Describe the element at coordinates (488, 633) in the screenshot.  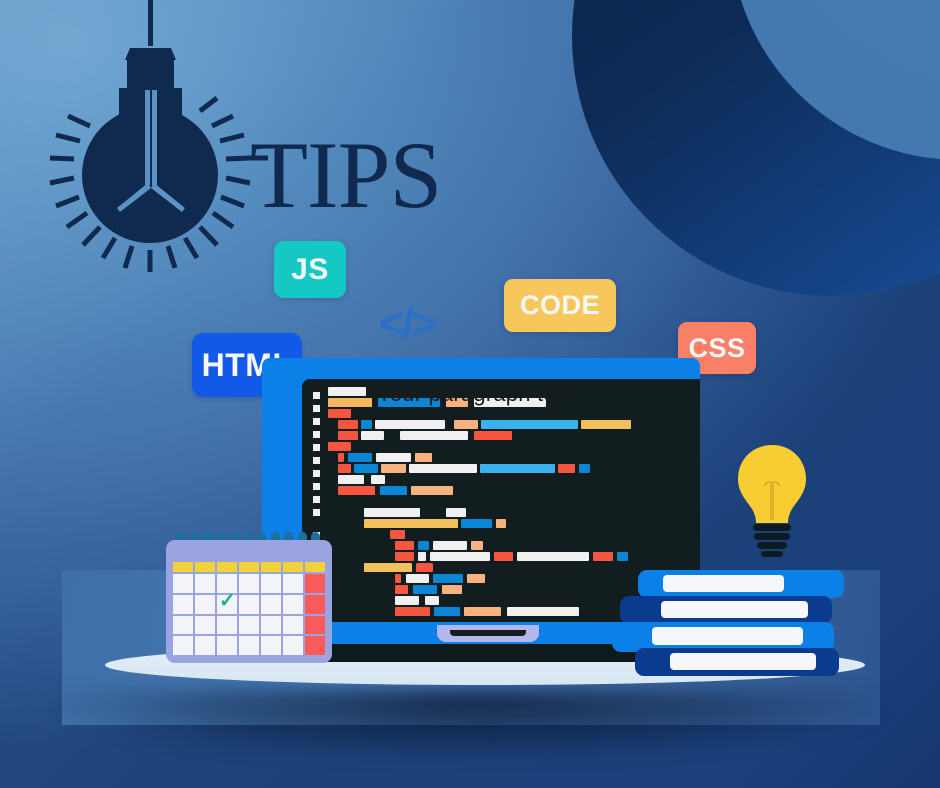
I see `laptop-trackpad-slot` at that location.